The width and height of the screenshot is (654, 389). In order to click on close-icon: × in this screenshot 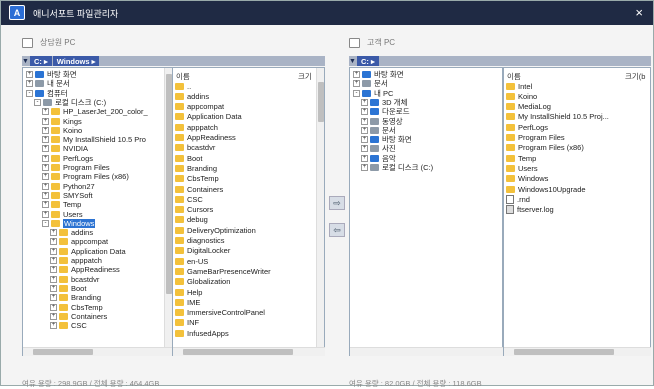, I will do `click(639, 12)`.